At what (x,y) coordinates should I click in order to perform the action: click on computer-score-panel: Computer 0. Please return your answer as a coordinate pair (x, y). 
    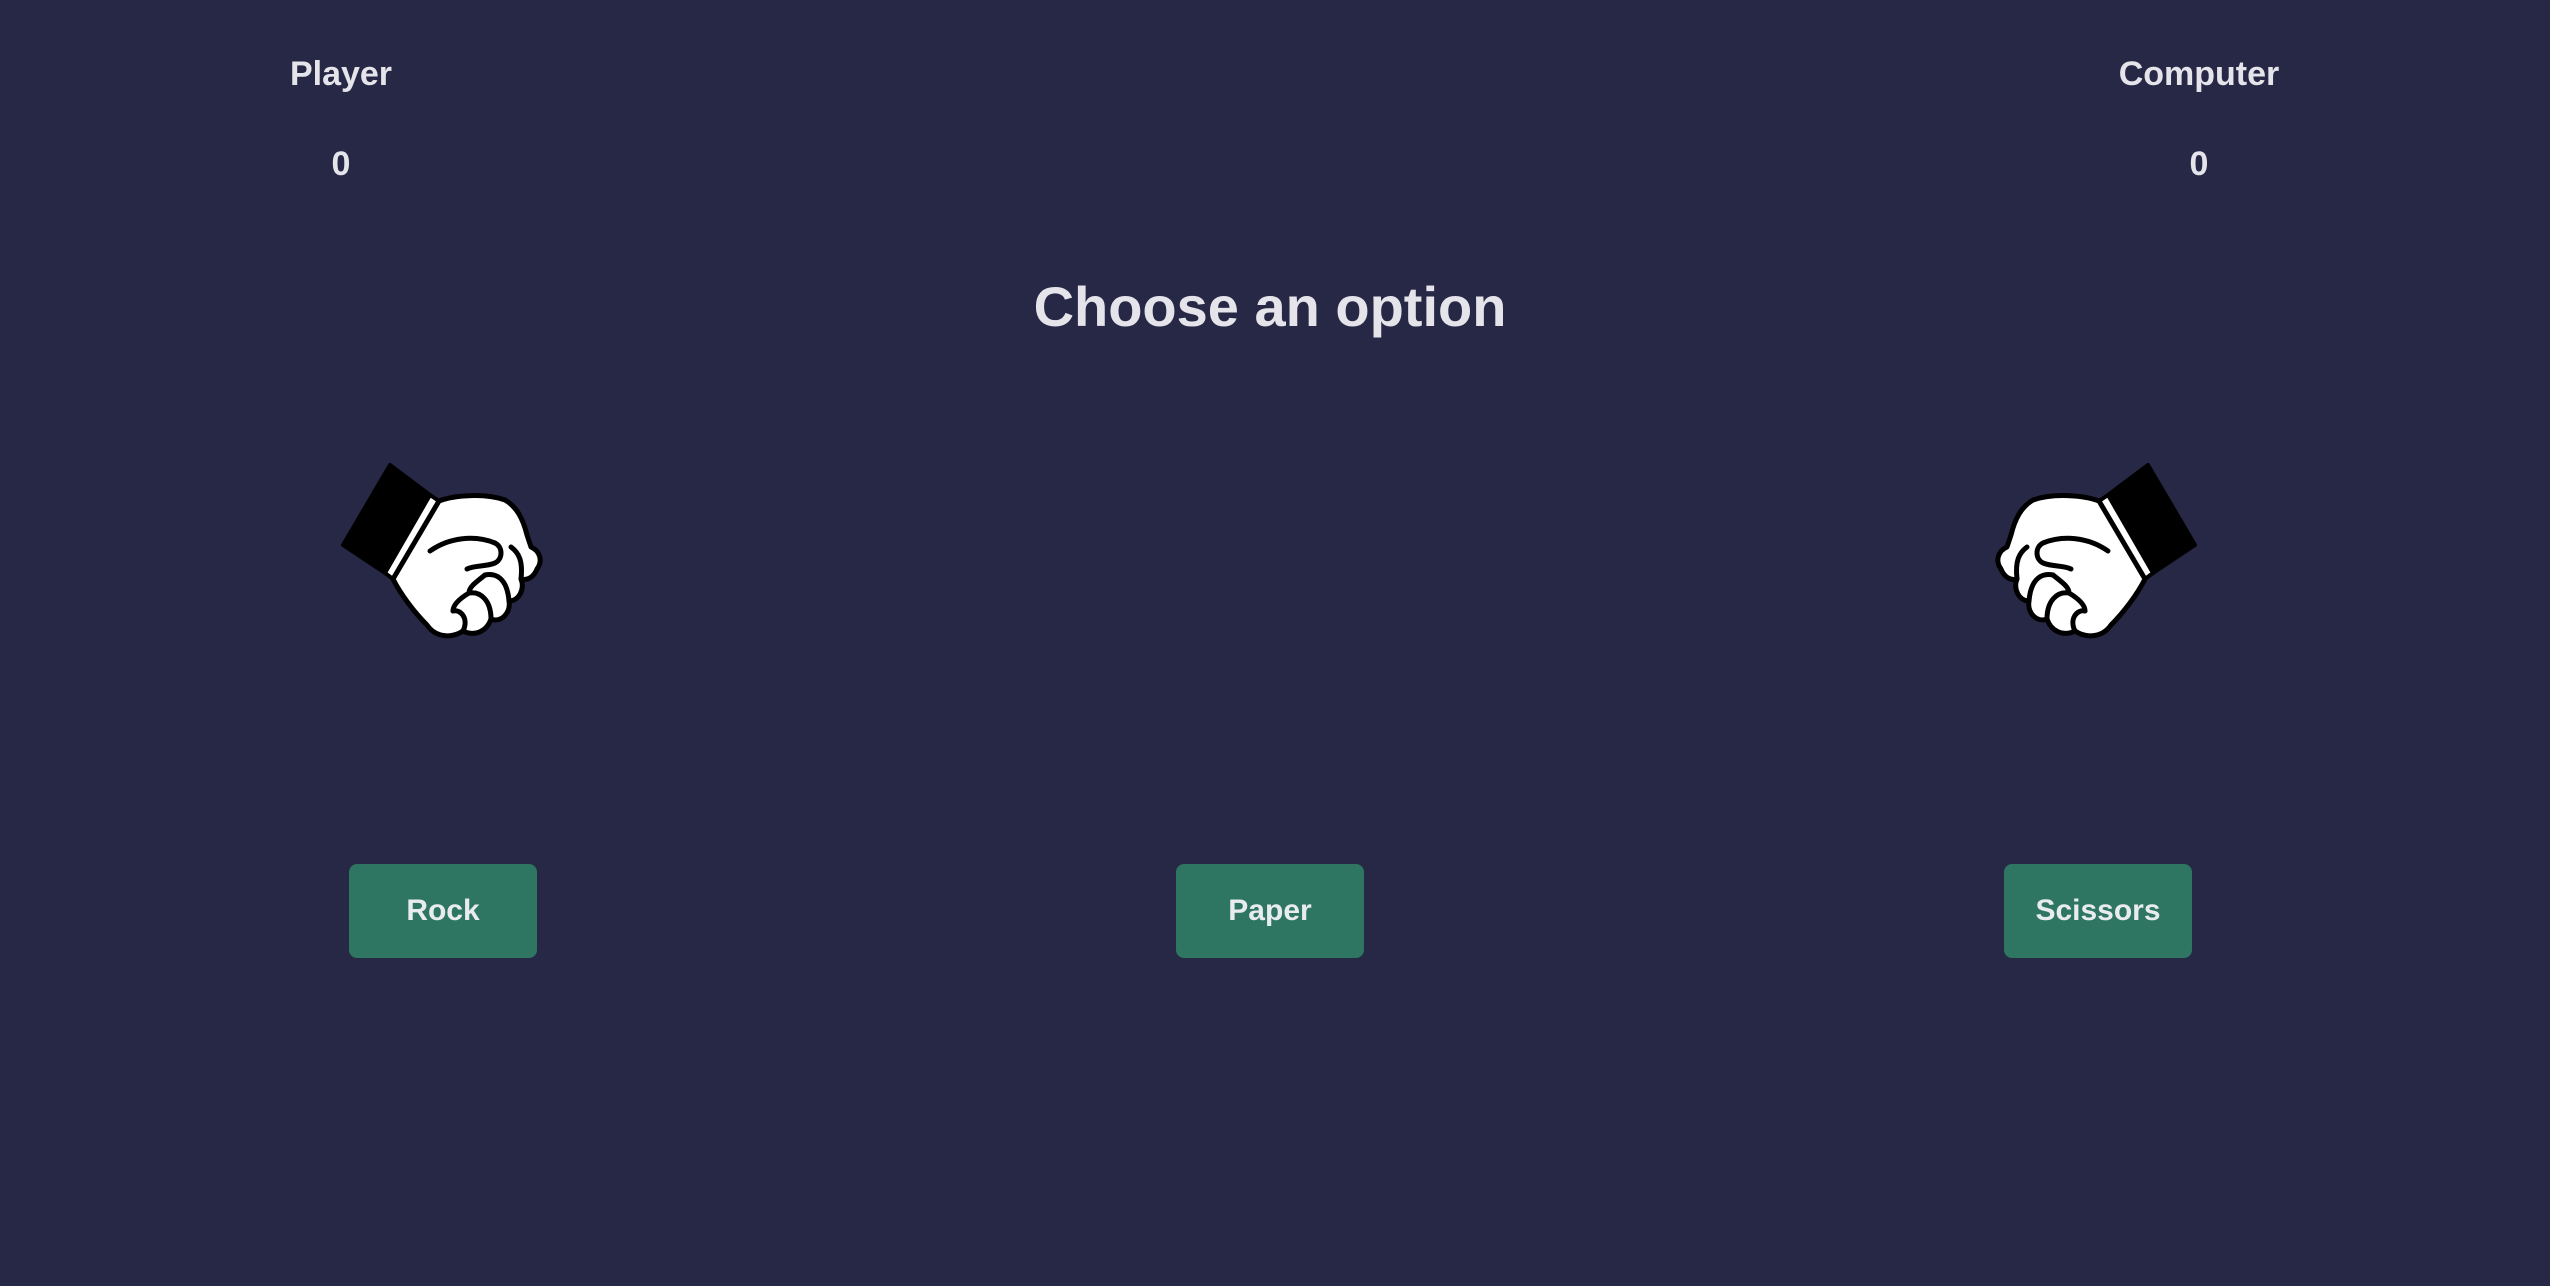
    Looking at the image, I should click on (2199, 119).